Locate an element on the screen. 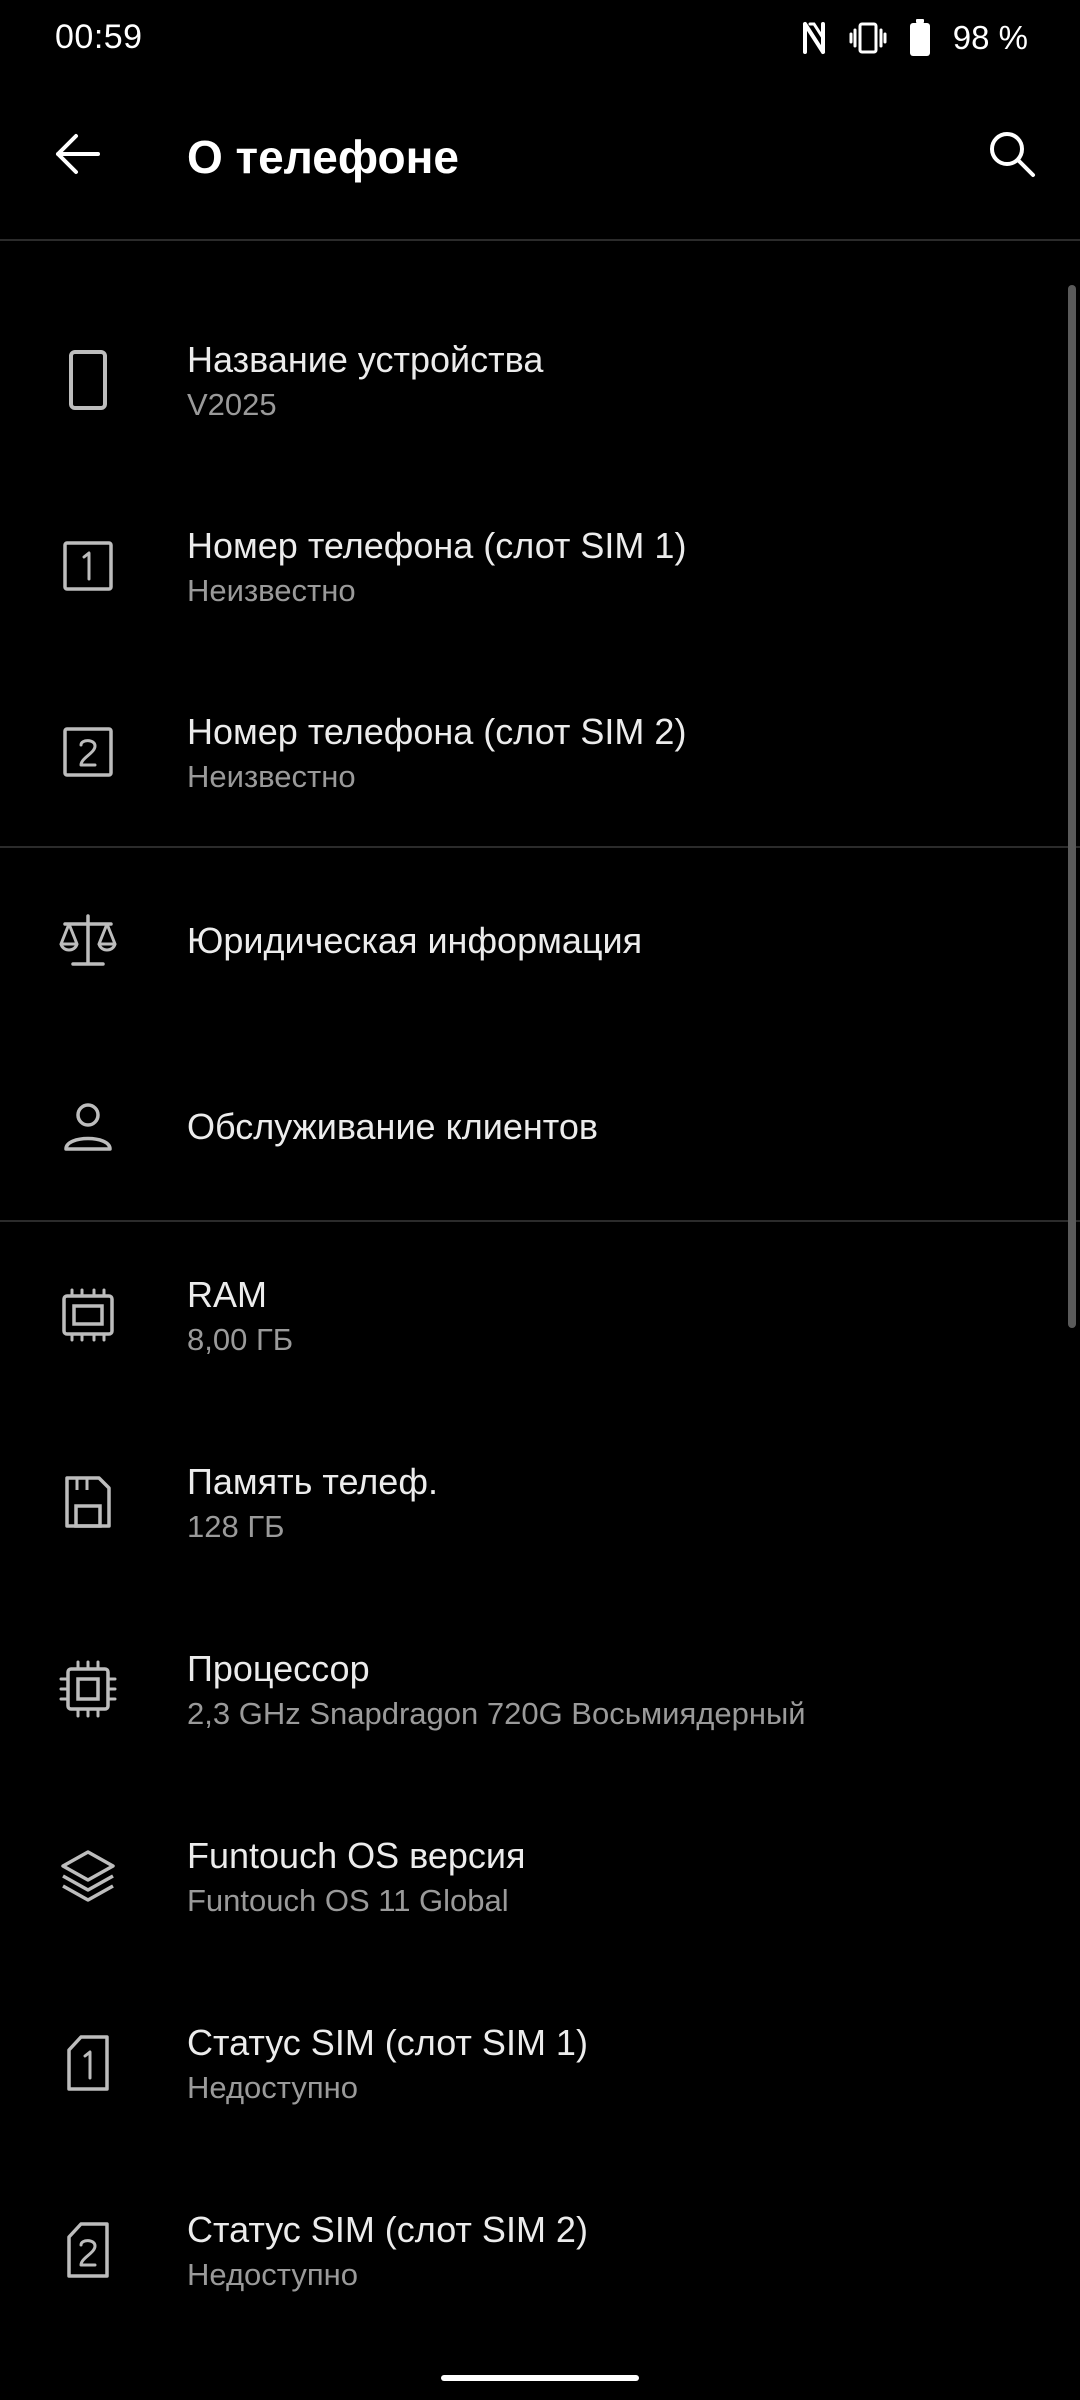 Image resolution: width=1080 pixels, height=2400 pixels. item-title: Номер телефона (слот SIM 1) is located at coordinates (437, 545).